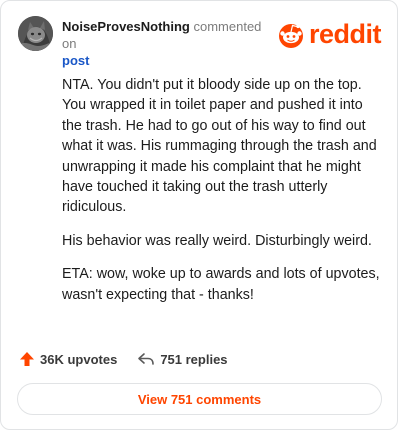 This screenshot has width=400, height=432. I want to click on avatar-image, so click(35, 33).